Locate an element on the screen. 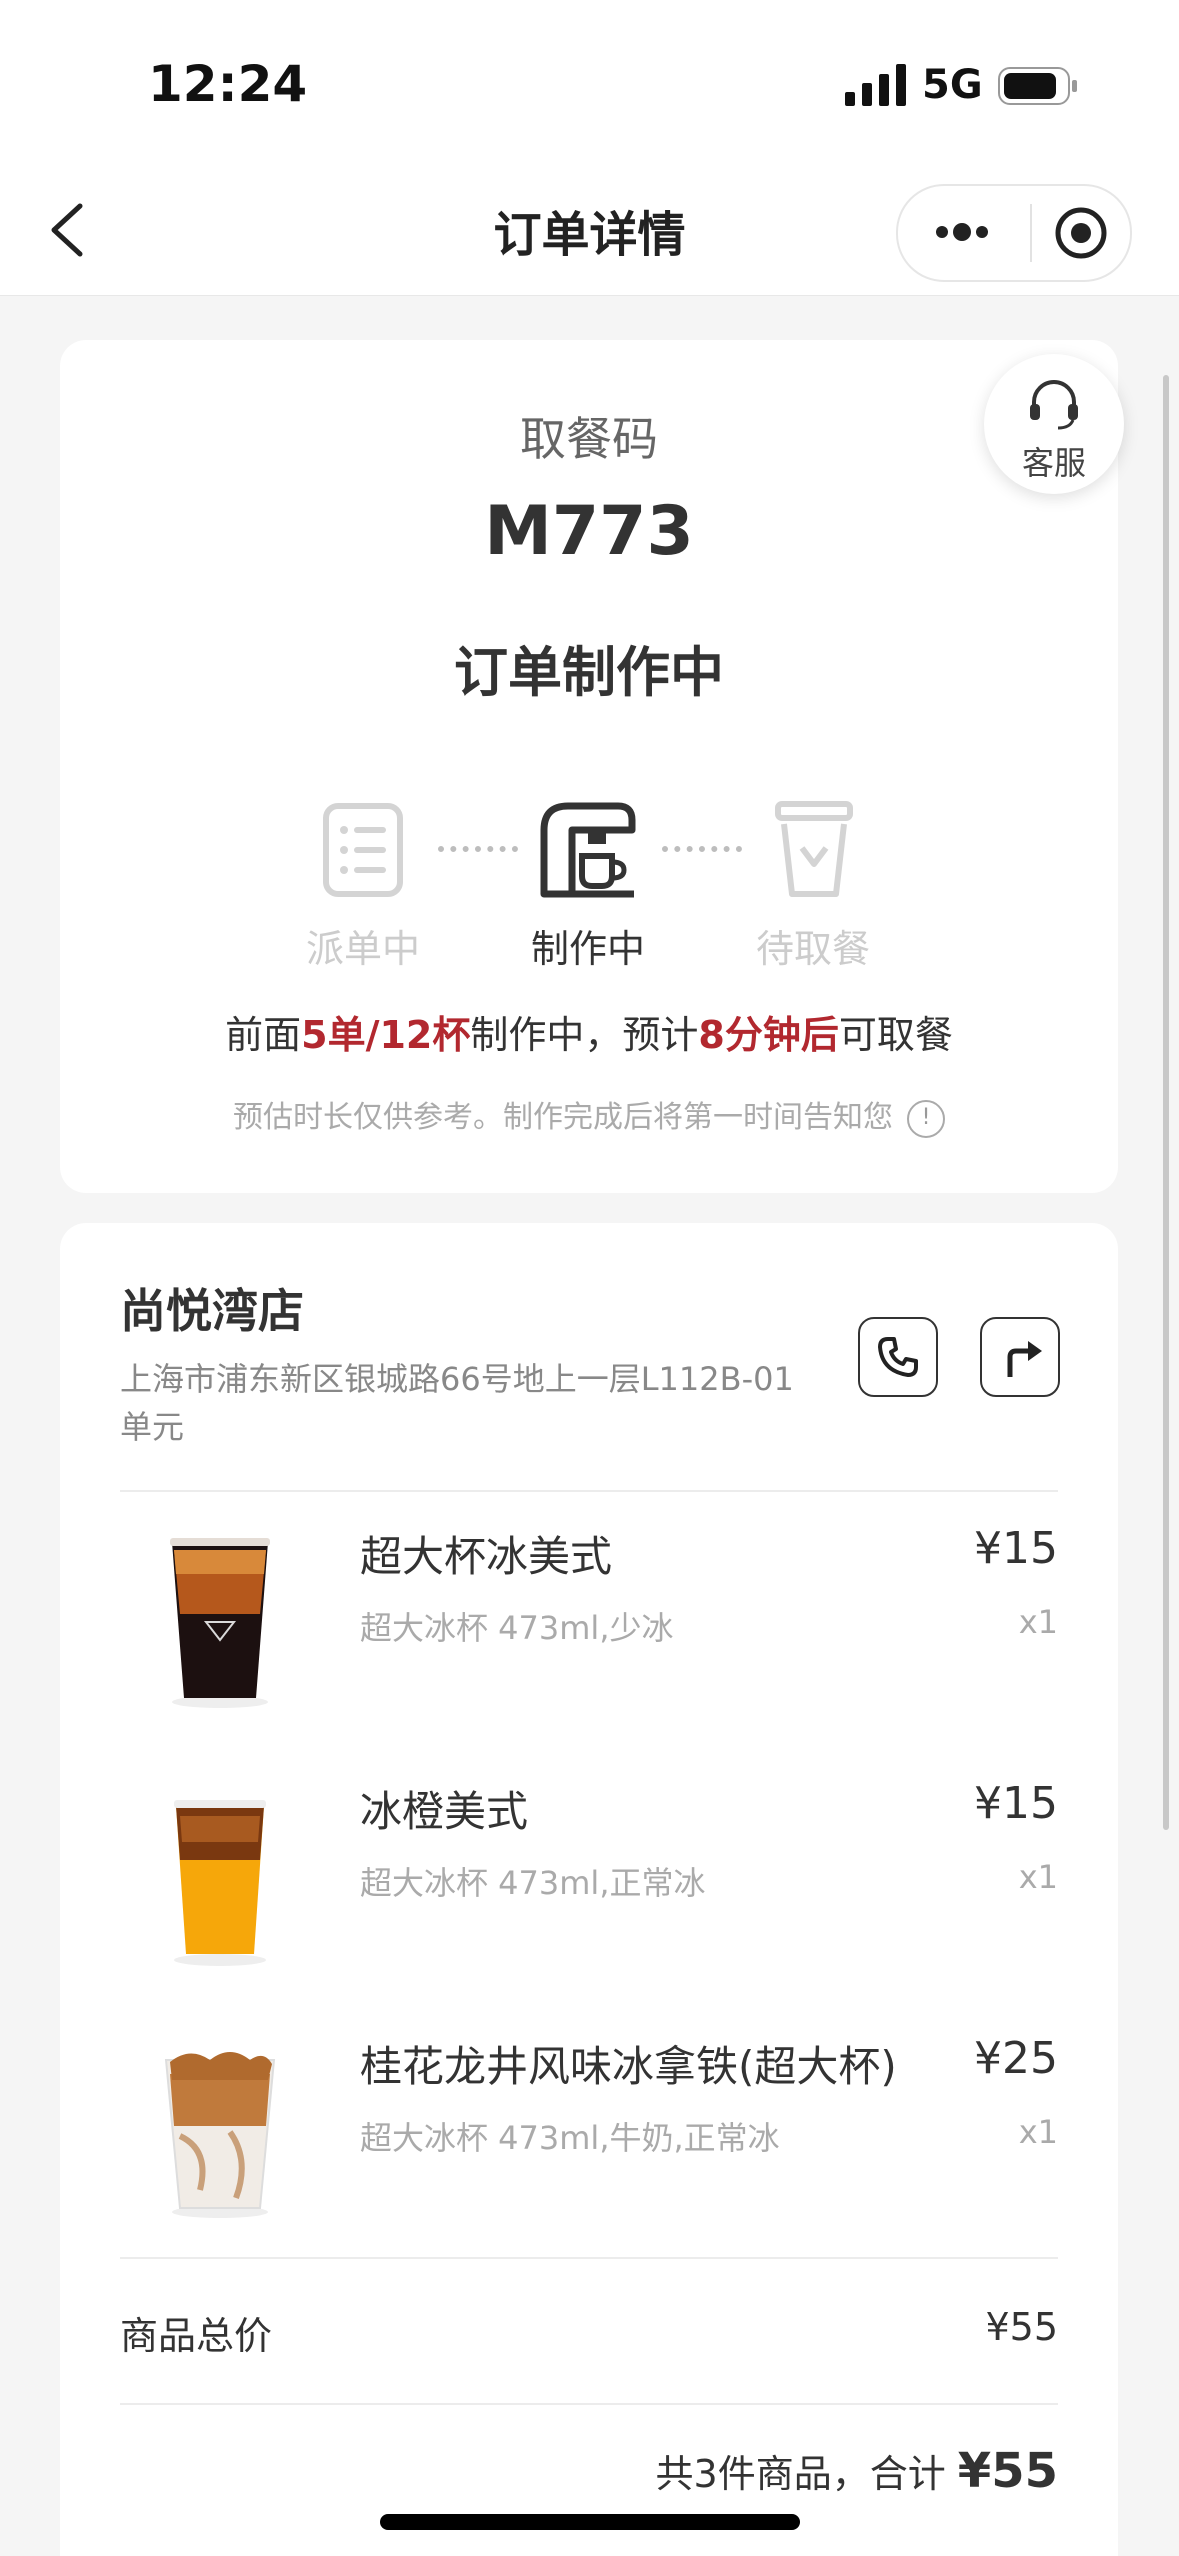 Image resolution: width=1179 pixels, height=2556 pixels. info-icon: ! is located at coordinates (926, 1118).